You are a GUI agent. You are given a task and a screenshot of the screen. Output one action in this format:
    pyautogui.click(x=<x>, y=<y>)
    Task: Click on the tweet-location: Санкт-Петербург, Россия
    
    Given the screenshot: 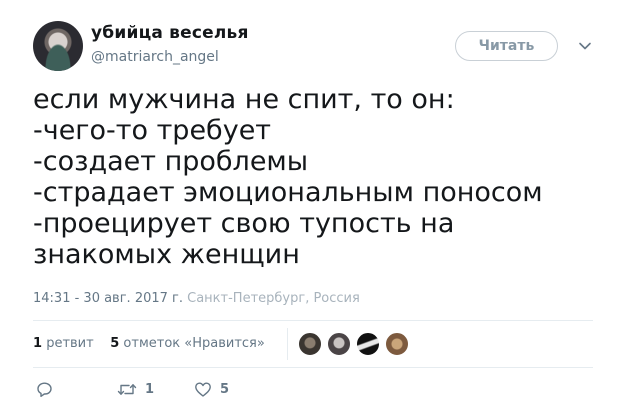 What is the action you would take?
    pyautogui.click(x=273, y=298)
    